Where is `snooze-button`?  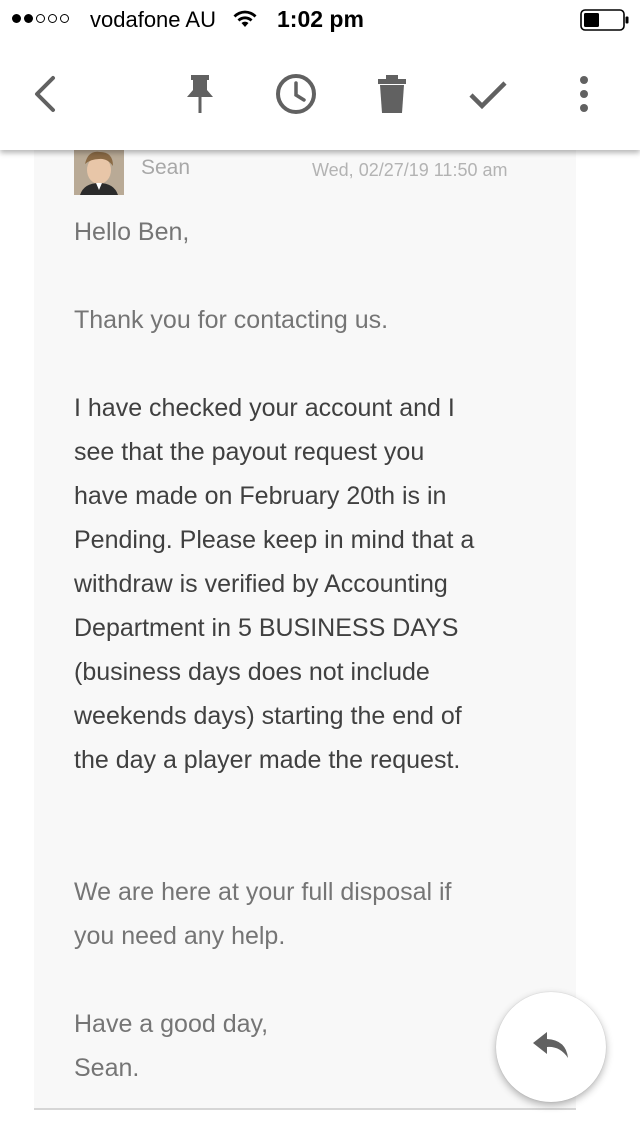
snooze-button is located at coordinates (296, 96).